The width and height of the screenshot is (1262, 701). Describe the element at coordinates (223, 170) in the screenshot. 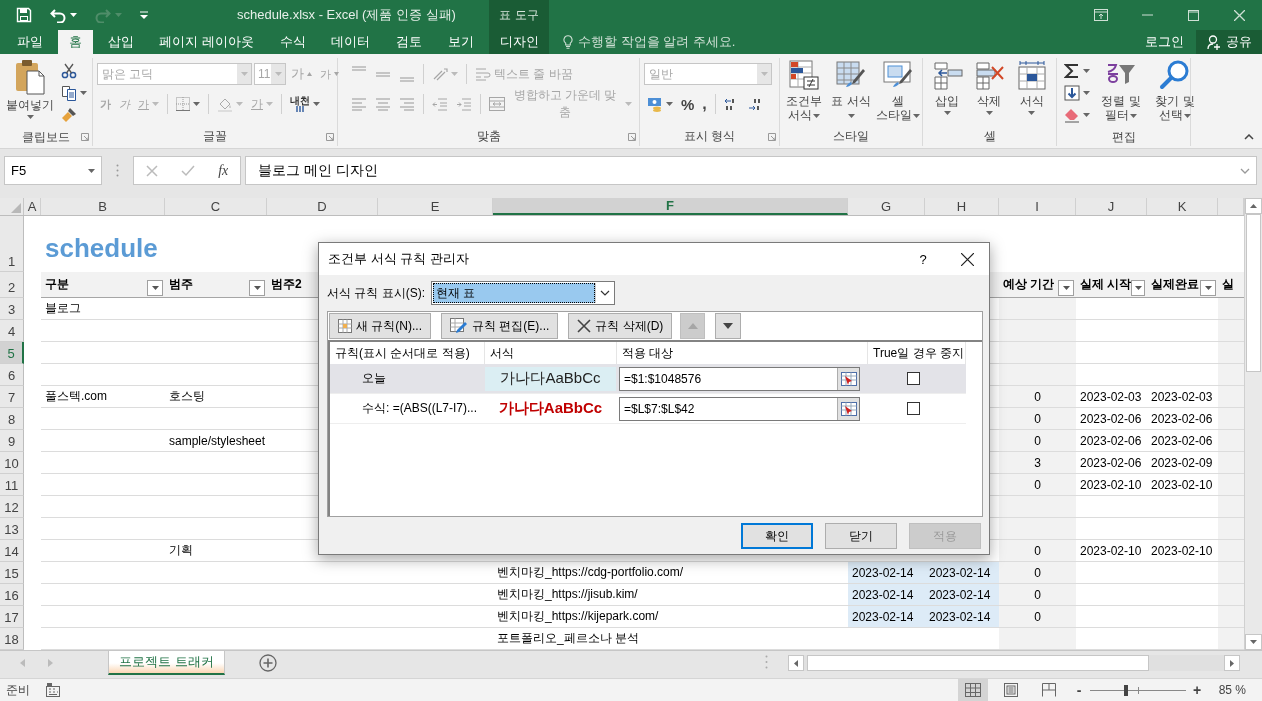

I see `insert-function-button: fx` at that location.